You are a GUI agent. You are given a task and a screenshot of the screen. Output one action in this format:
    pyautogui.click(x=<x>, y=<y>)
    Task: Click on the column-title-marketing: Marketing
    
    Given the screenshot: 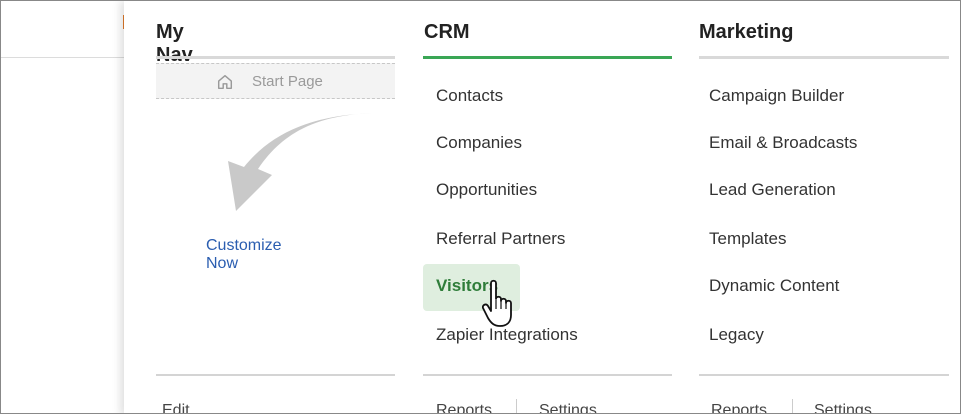 What is the action you would take?
    pyautogui.click(x=746, y=32)
    